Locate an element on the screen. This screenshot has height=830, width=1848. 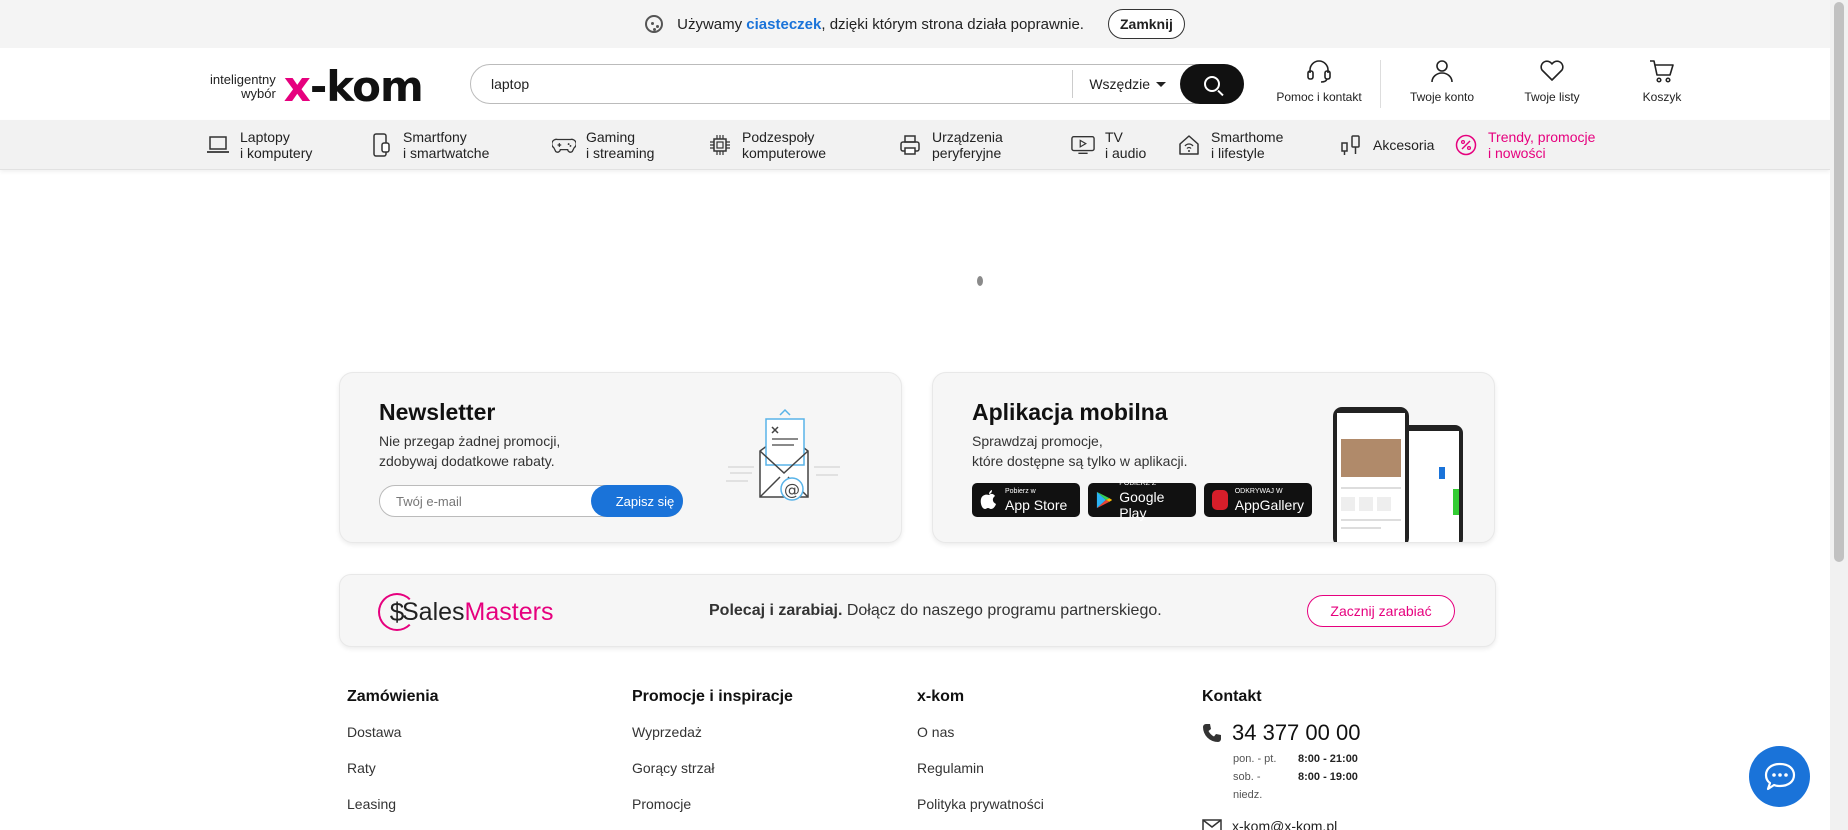
user-icon is located at coordinates (1442, 71).